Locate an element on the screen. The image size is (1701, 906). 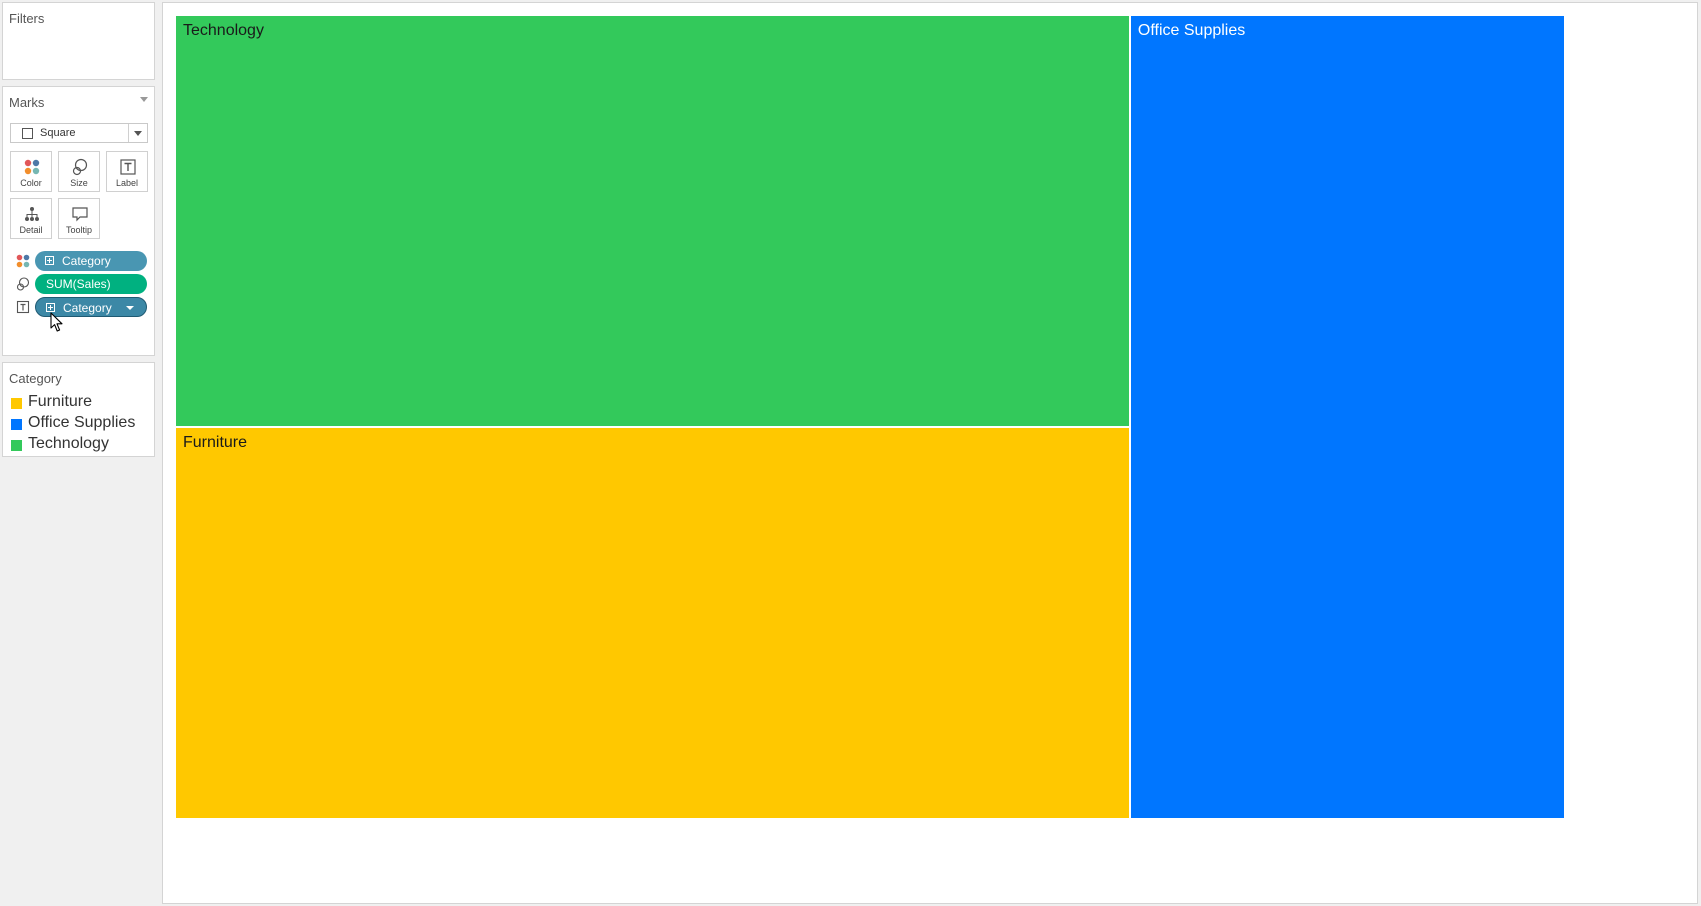
sum-sales-size-pill: SUM(Sales) is located at coordinates (91, 284).